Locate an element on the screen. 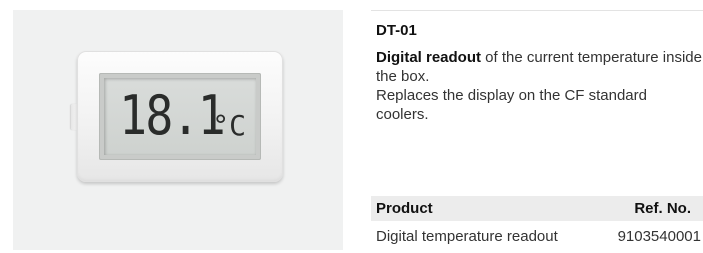 Image resolution: width=703 pixels, height=253 pixels. lcd-bezel: 18.1 °C is located at coordinates (180, 116).